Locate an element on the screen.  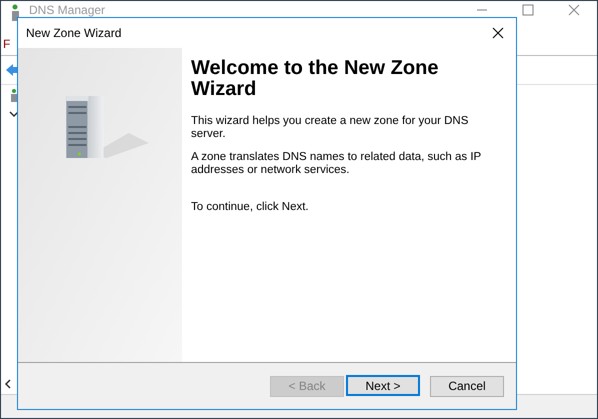
wizard-text: A zone translates DNS names to related data, such as IP addresses or network services. is located at coordinates (336, 164).